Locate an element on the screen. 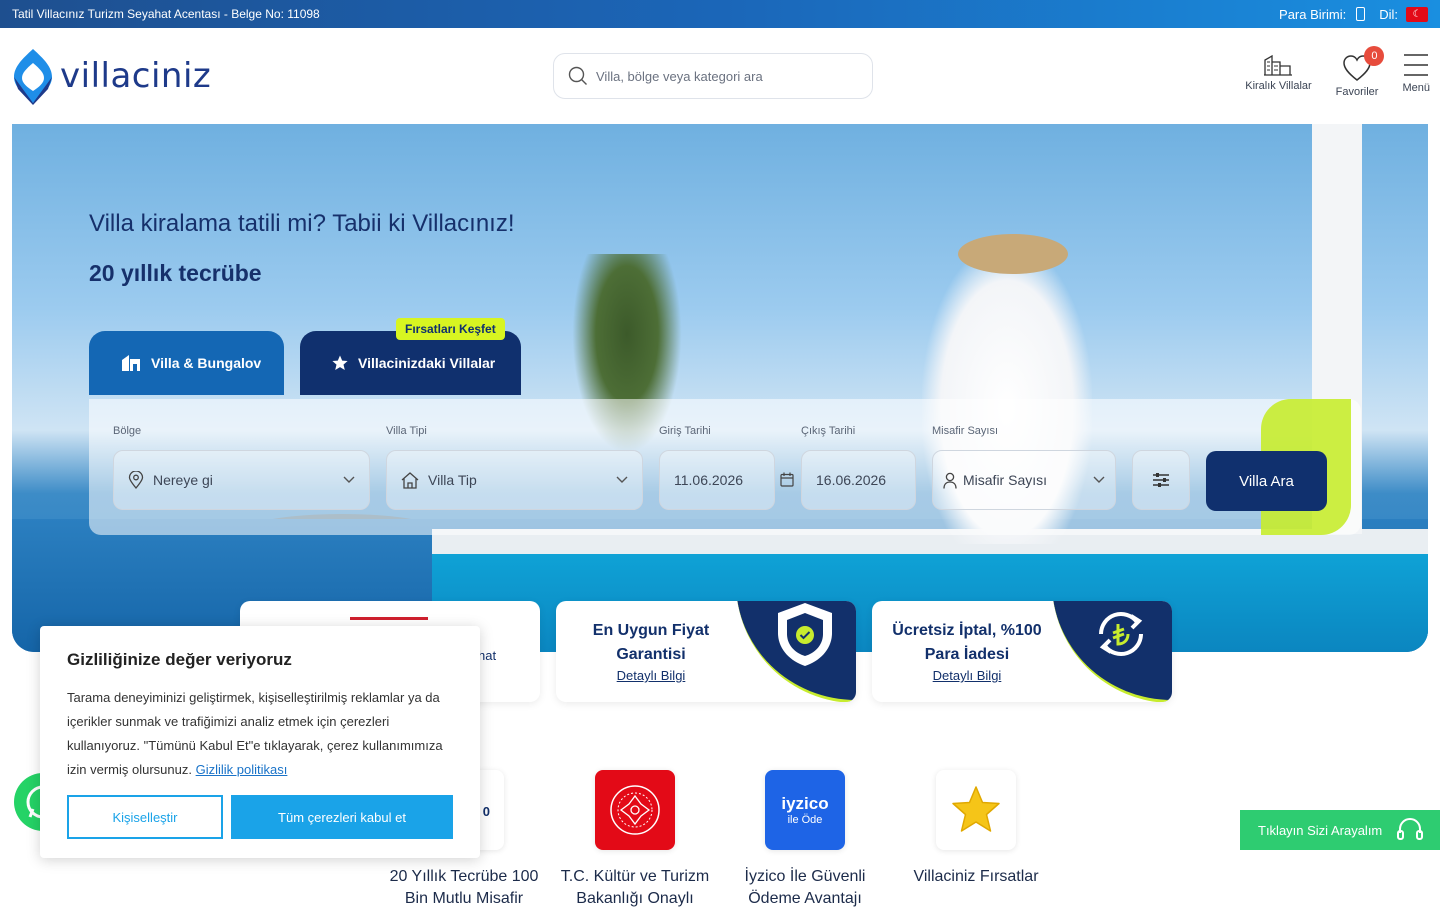 The image size is (1440, 910). menu-button: Menü is located at coordinates (1416, 73).